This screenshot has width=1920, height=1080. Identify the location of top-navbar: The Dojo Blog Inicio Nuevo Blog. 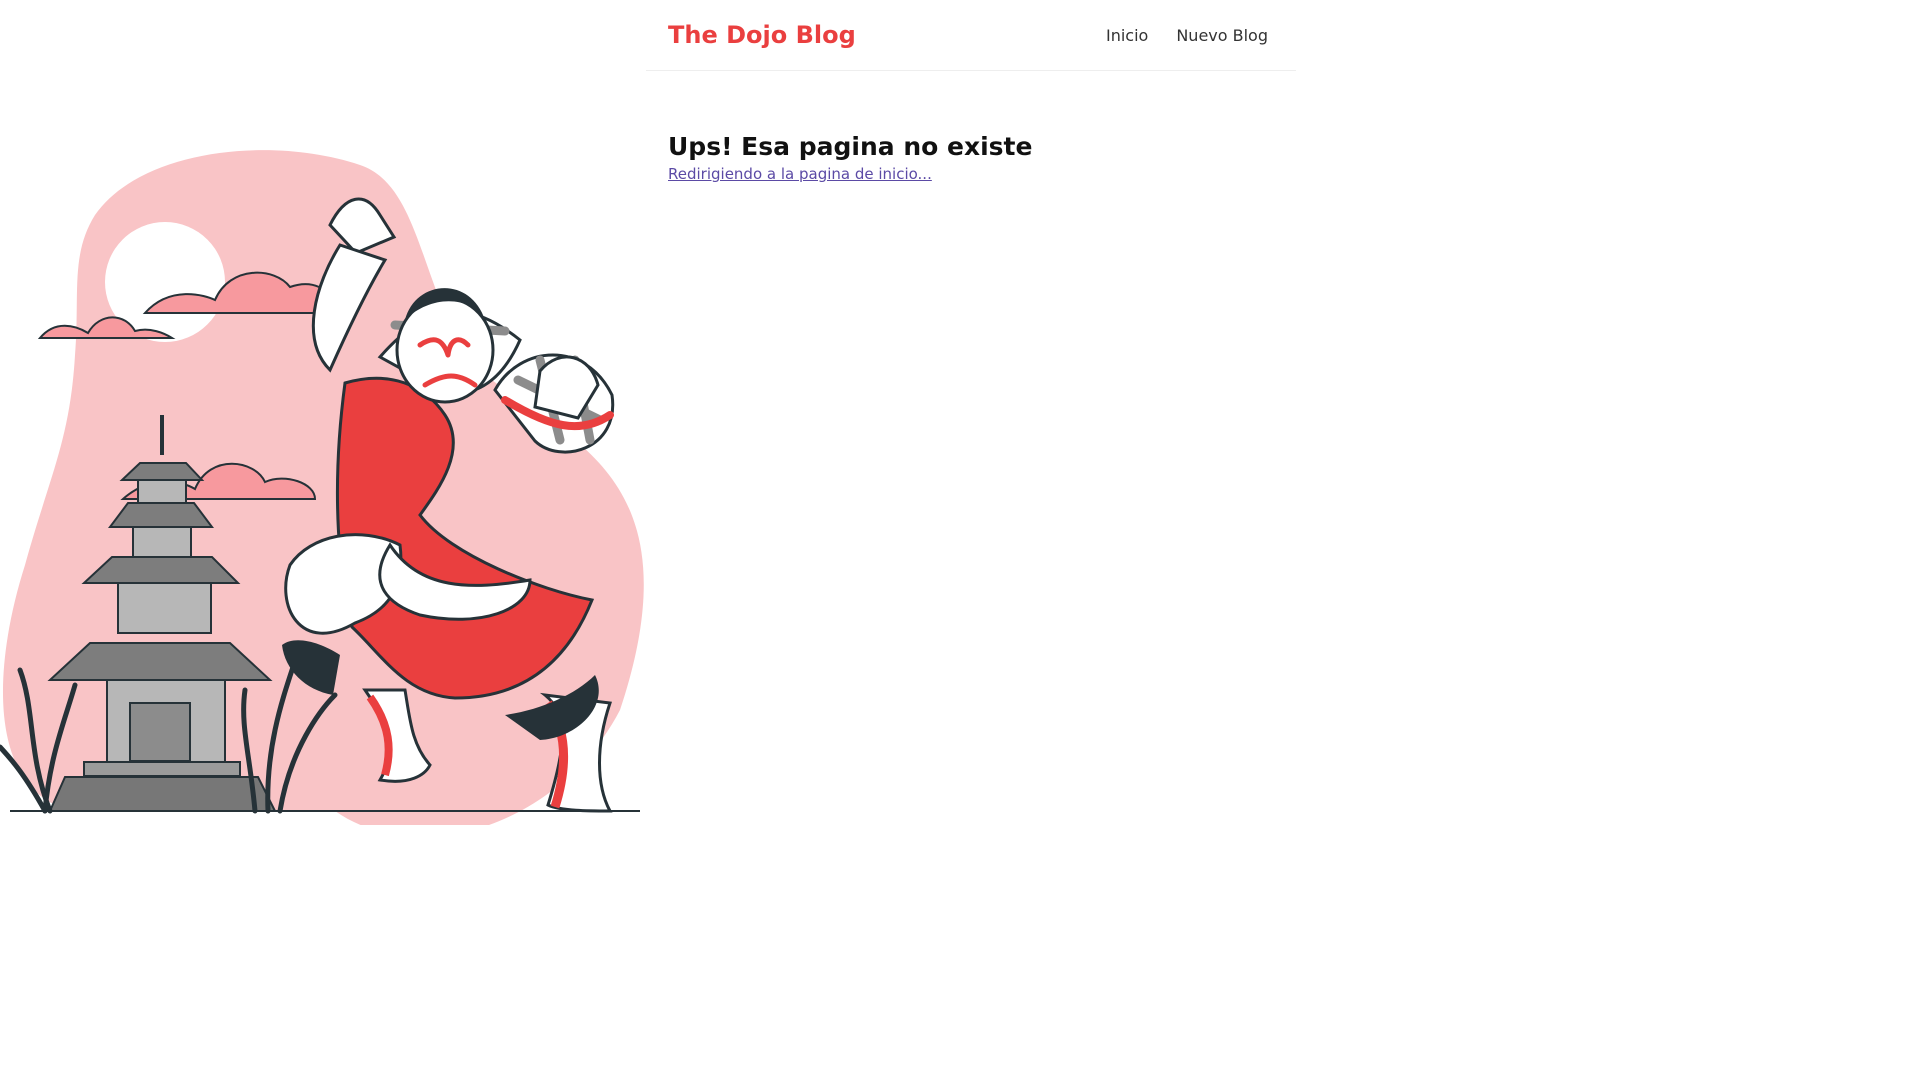
(971, 35).